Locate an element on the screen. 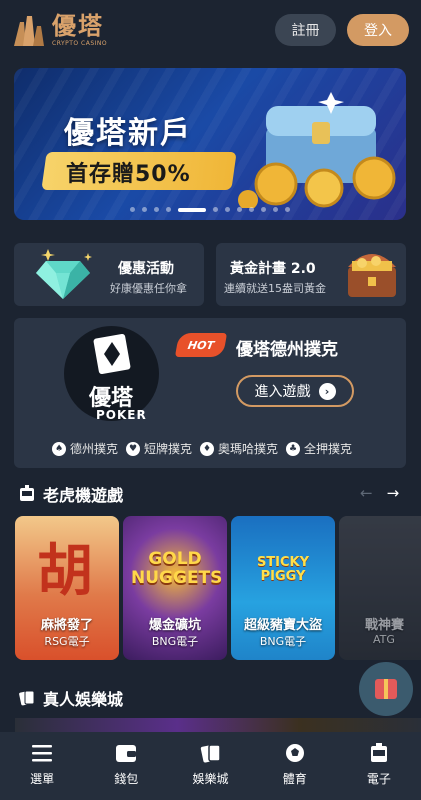 The width and height of the screenshot is (421, 800). nav-item-casino: 娛樂城 is located at coordinates (210, 766).